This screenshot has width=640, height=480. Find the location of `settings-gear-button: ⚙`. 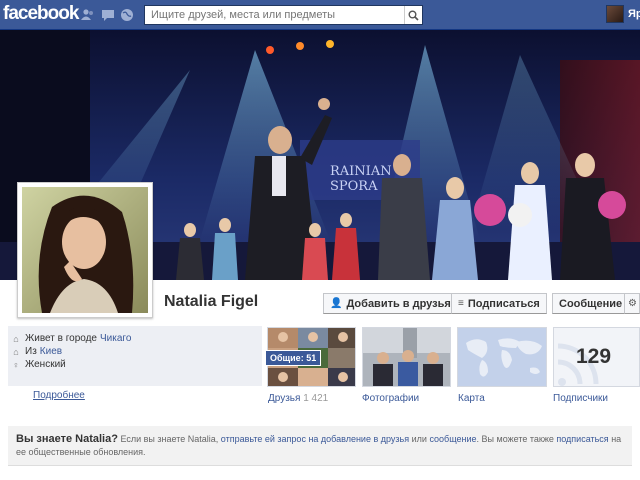

settings-gear-button: ⚙ is located at coordinates (632, 303).